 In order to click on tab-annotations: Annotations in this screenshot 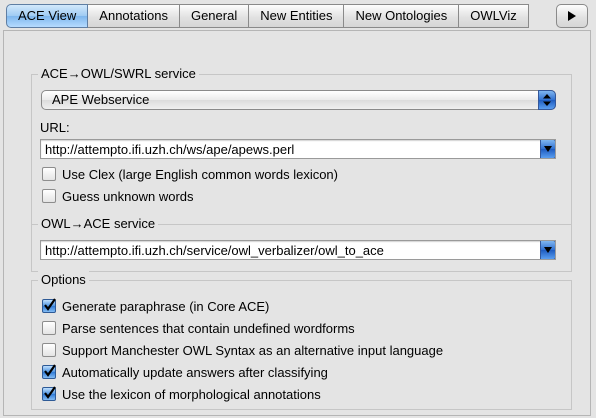, I will do `click(134, 16)`.